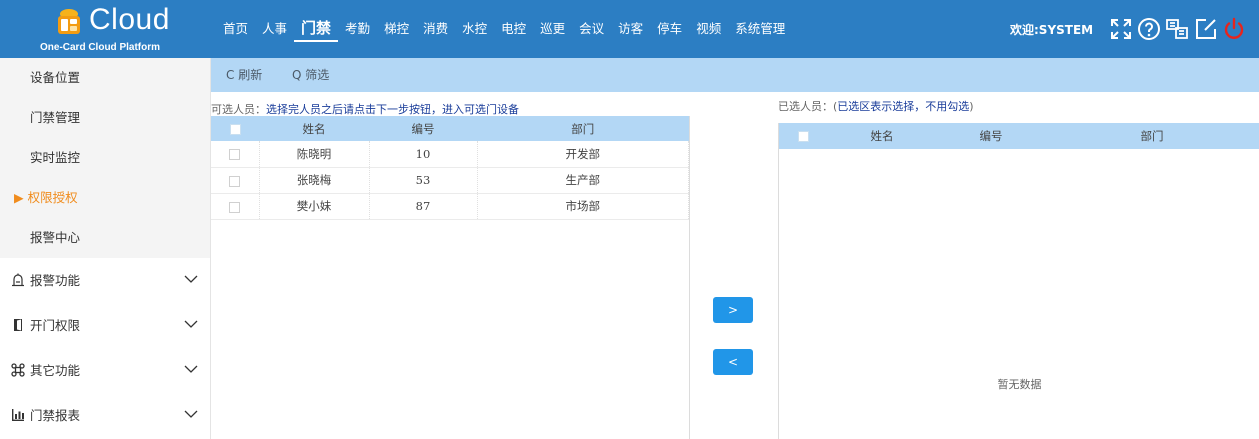 Image resolution: width=1259 pixels, height=439 pixels. Describe the element at coordinates (129, 19) in the screenshot. I see `brand-title: Cloud` at that location.